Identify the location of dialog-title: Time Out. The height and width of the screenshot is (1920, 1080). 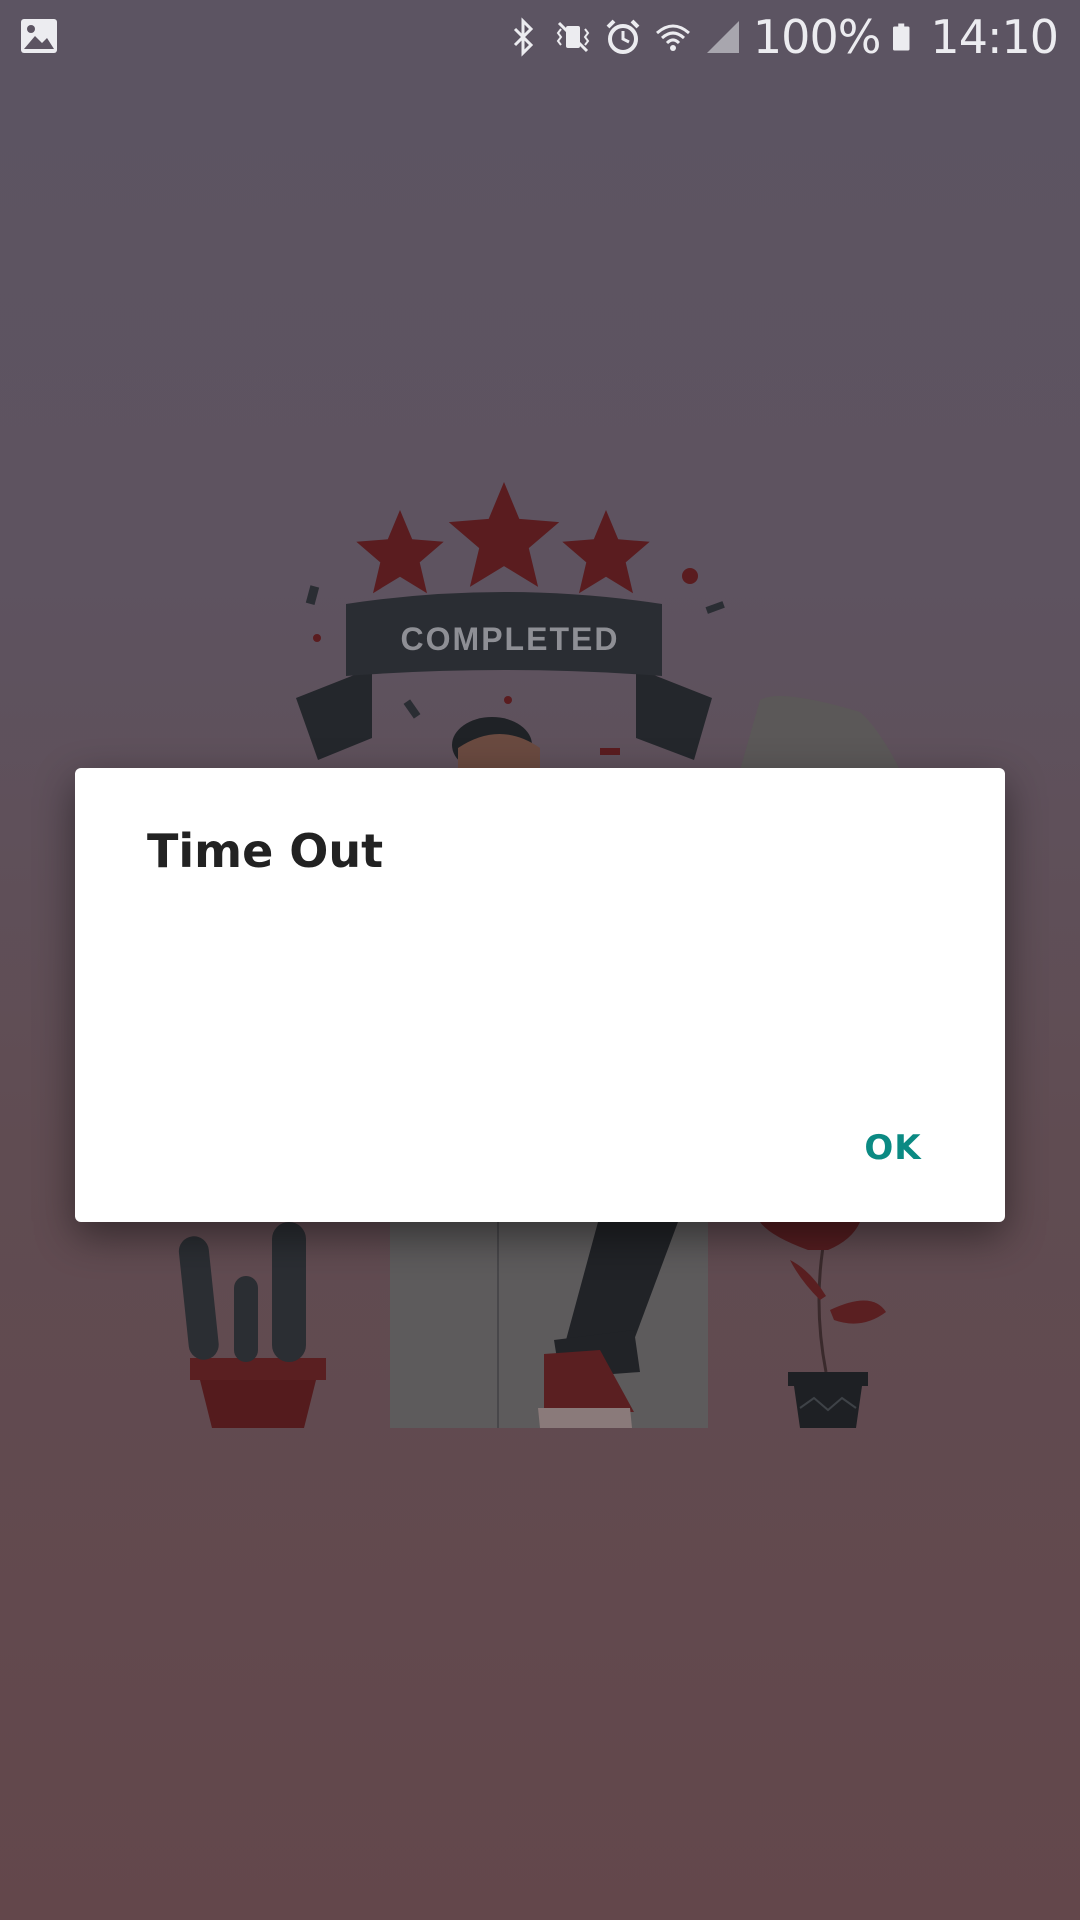
(265, 851).